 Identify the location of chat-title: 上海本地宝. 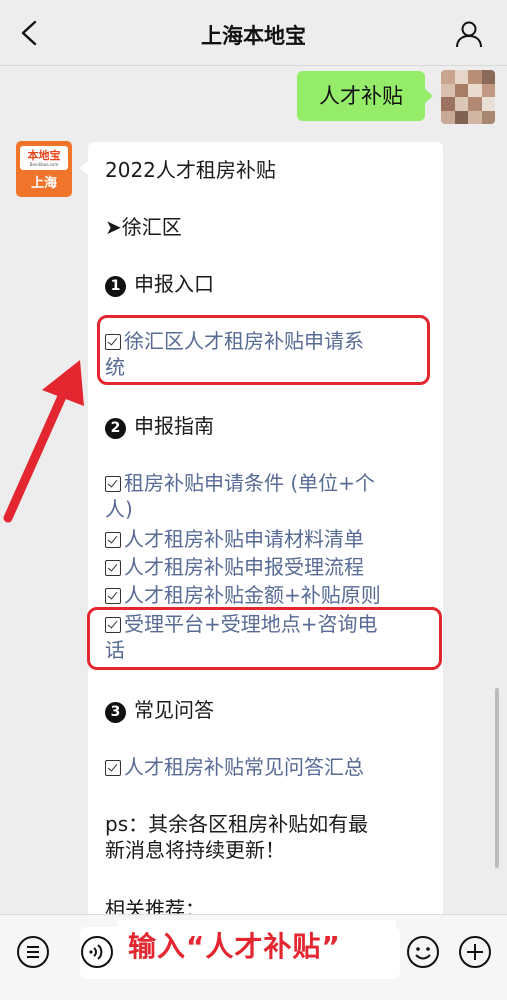
(253, 36).